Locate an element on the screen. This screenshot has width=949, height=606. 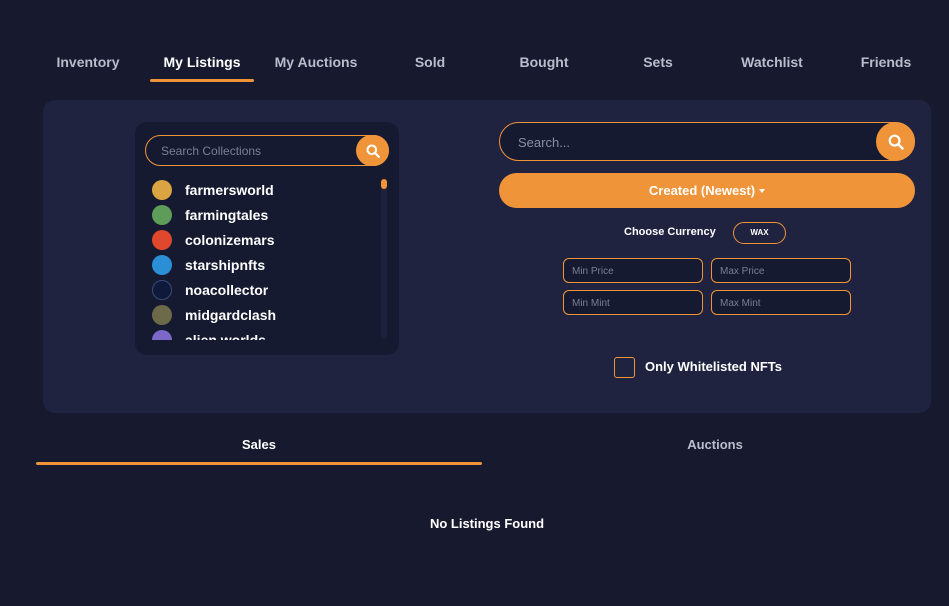
collection-name: noacollector is located at coordinates (227, 289).